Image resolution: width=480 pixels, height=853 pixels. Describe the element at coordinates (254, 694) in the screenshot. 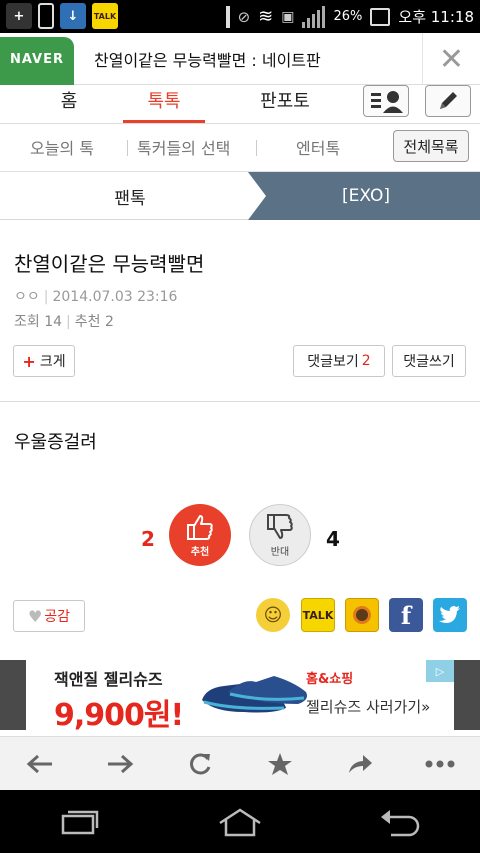

I see `shoe-image` at that location.